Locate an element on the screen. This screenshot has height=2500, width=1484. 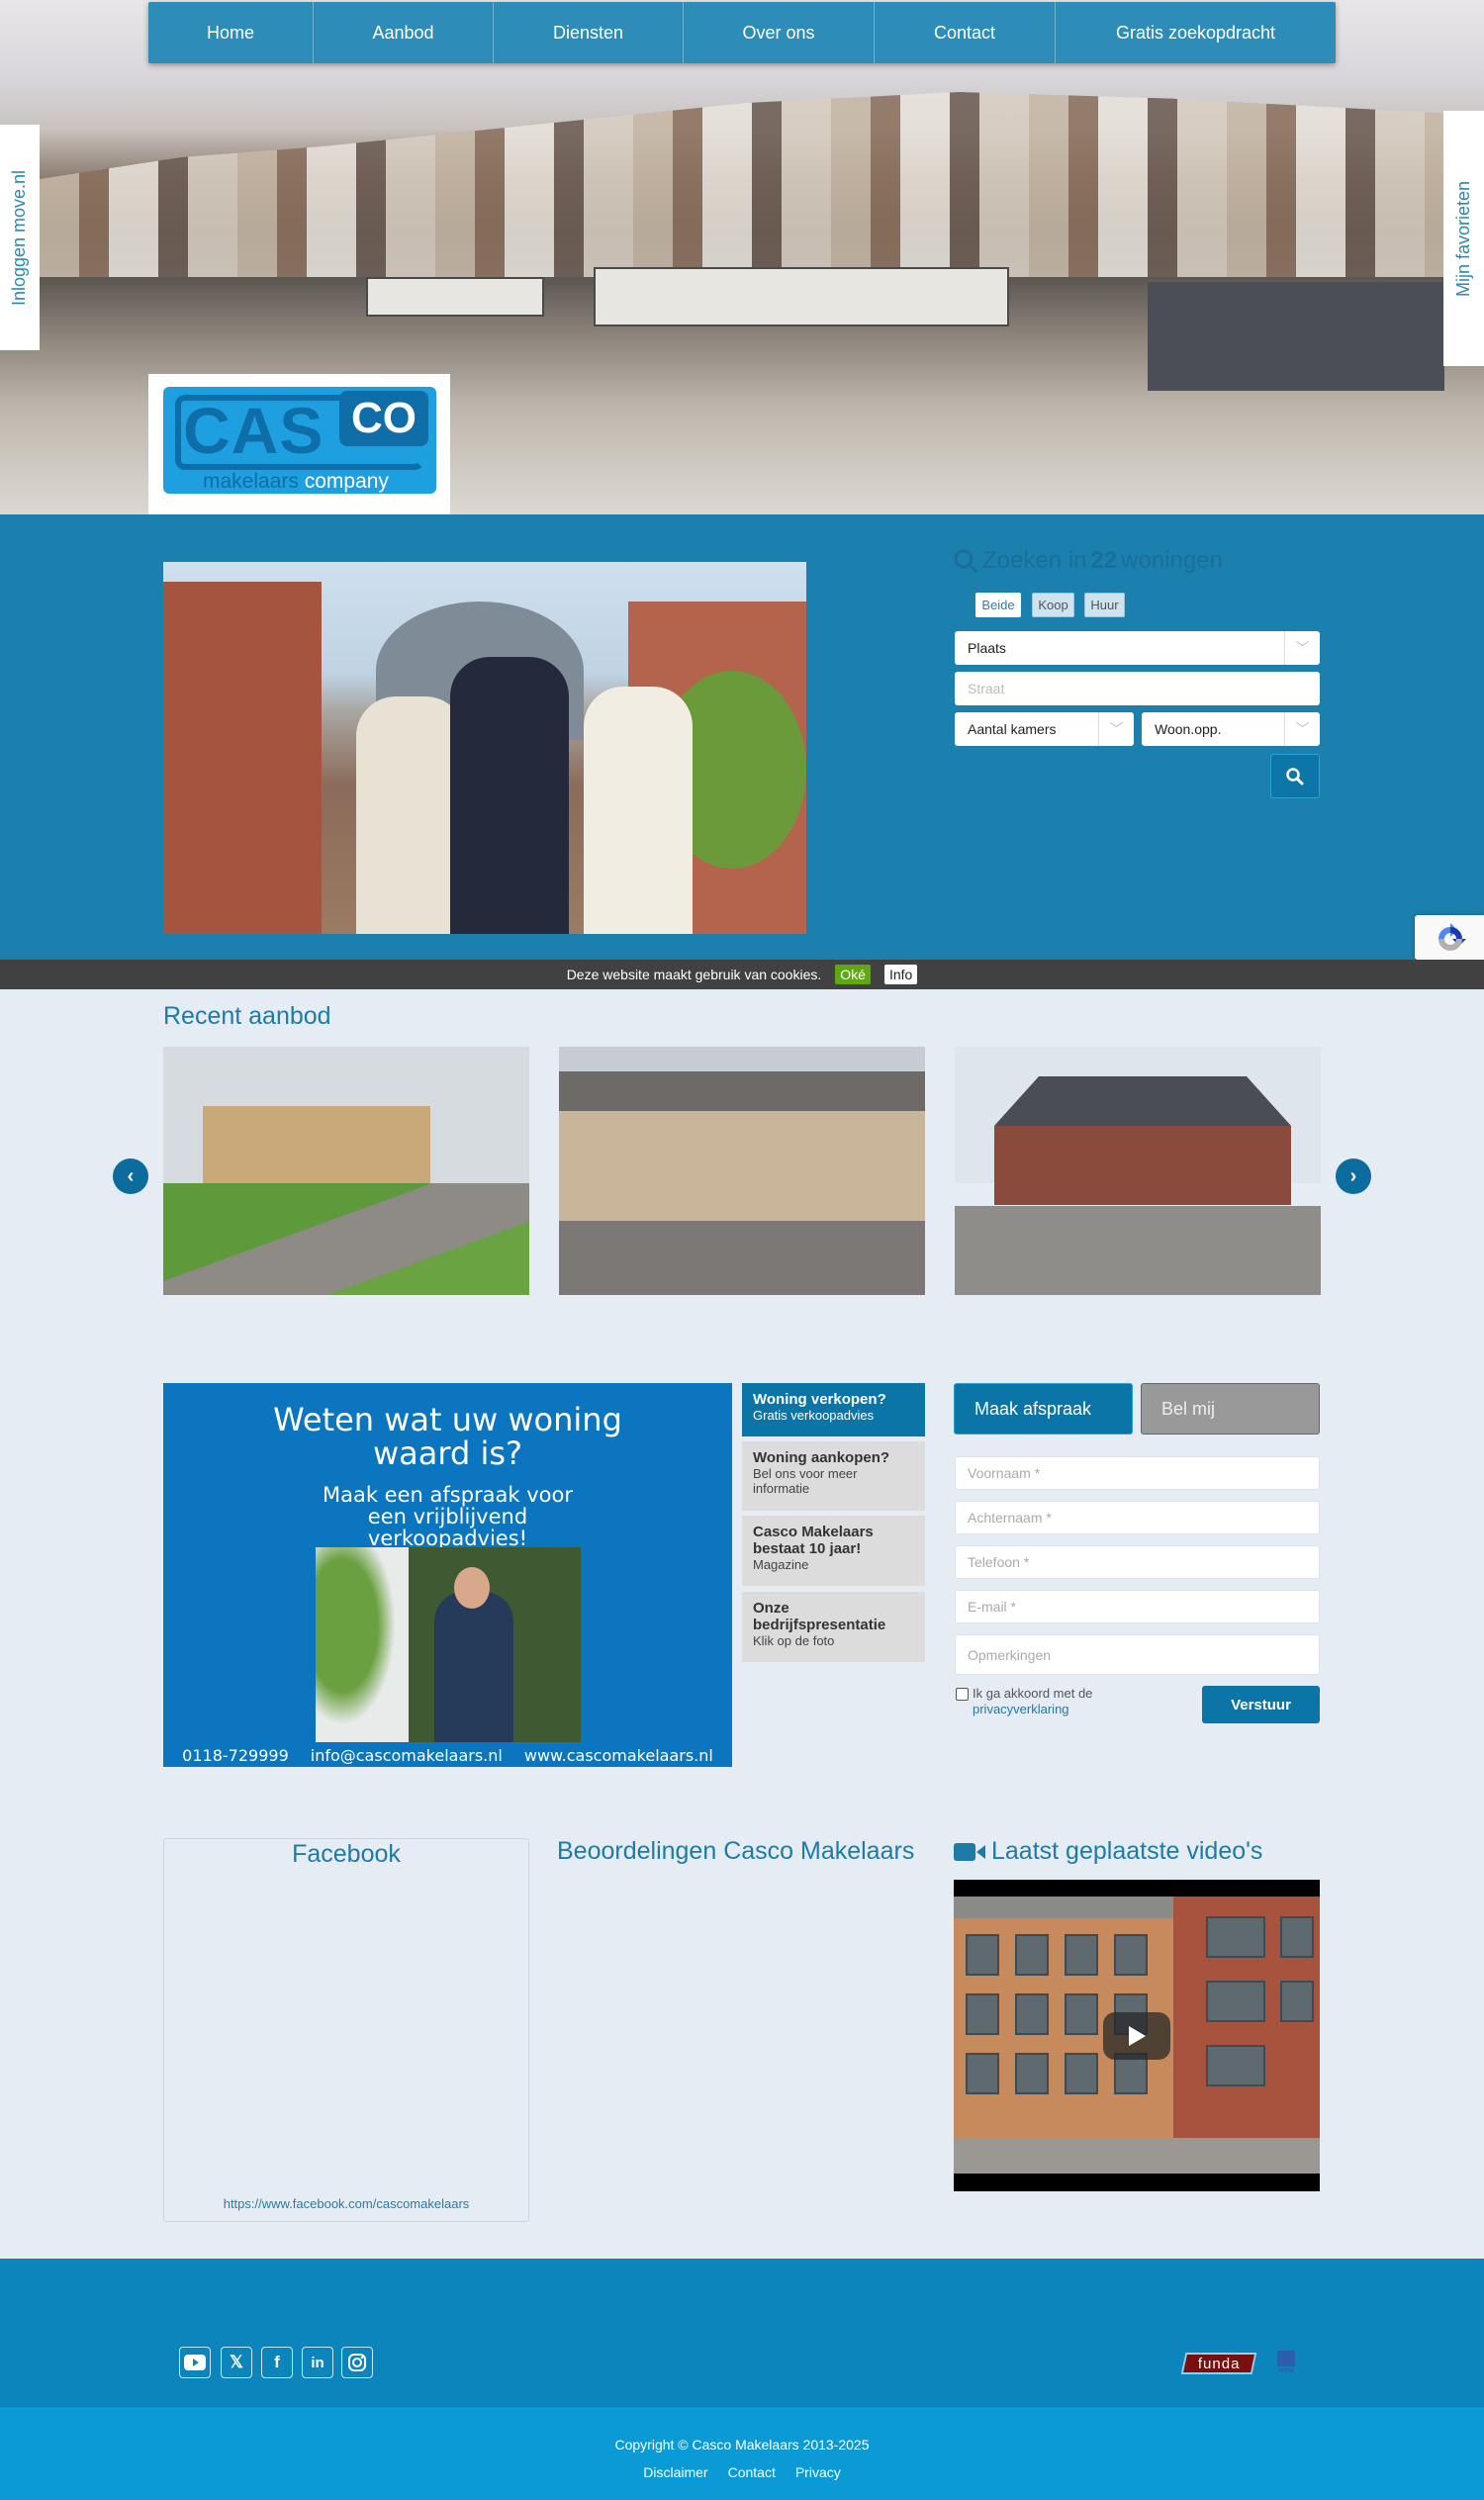
nvm-label: NVM is located at coordinates (1286, 2370).